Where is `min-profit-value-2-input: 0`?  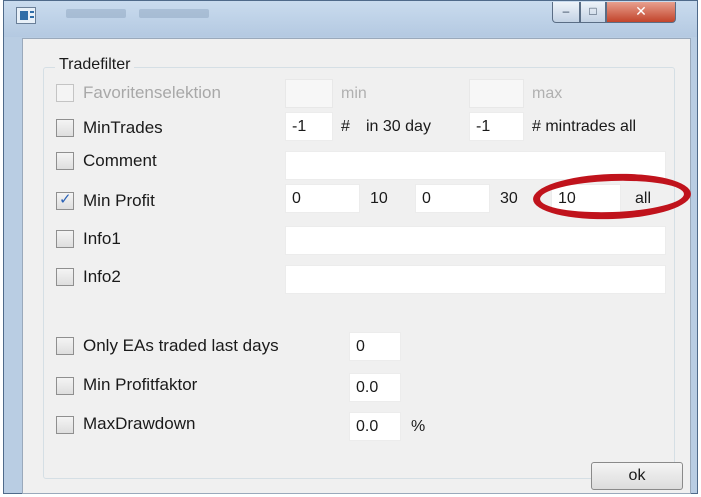
min-profit-value-2-input: 0 is located at coordinates (452, 198).